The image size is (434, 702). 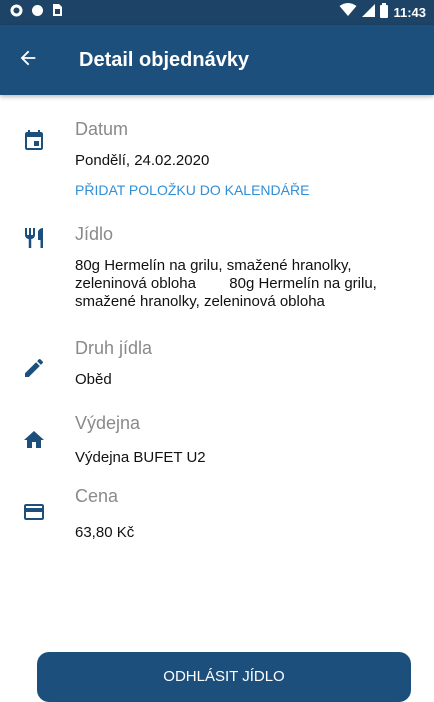 I want to click on back-button, so click(x=28, y=60).